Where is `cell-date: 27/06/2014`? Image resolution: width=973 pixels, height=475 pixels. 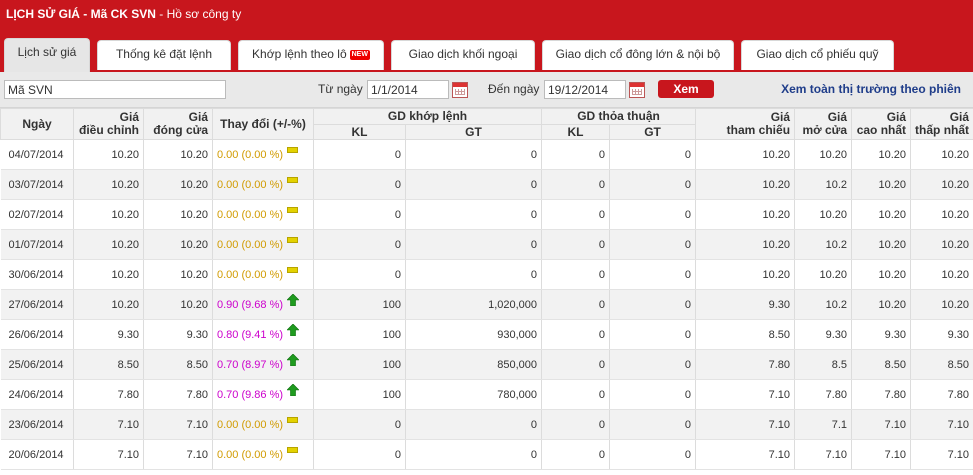
cell-date: 27/06/2014 is located at coordinates (37, 304).